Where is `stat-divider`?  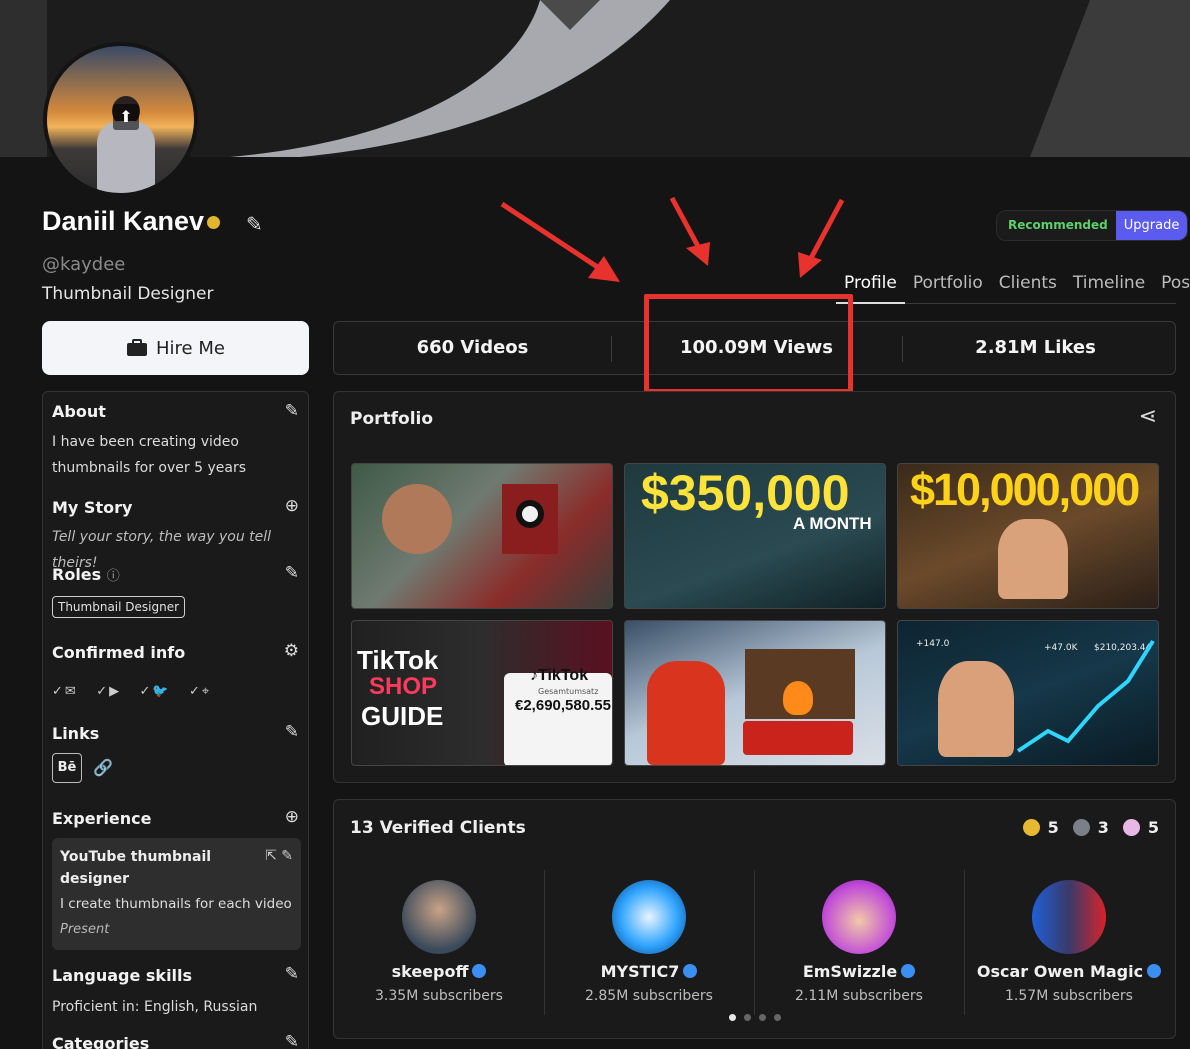 stat-divider is located at coordinates (611, 349).